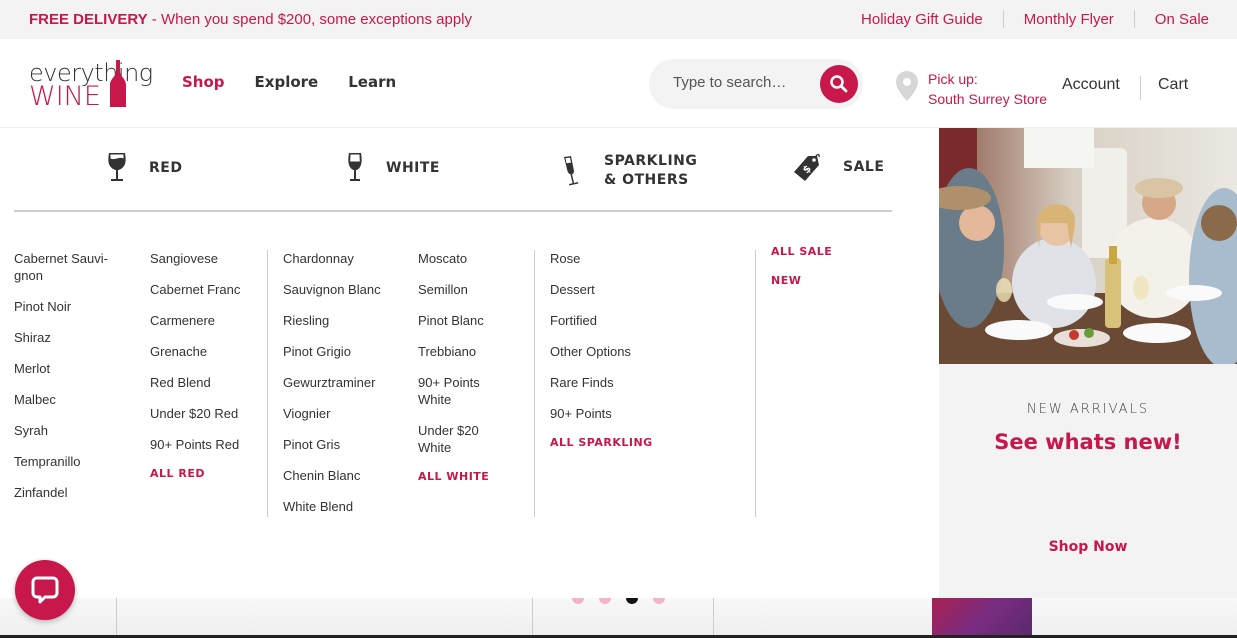  What do you see at coordinates (64, 461) in the screenshot?
I see `menu-link: Tempranillo` at bounding box center [64, 461].